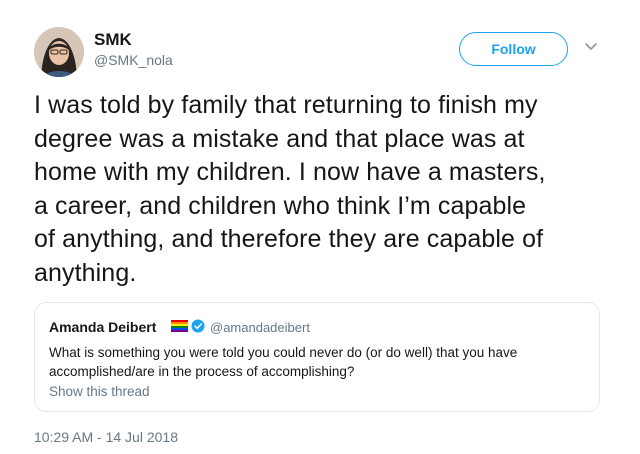  What do you see at coordinates (133, 60) in the screenshot?
I see `author-handle: @SMK_nola` at bounding box center [133, 60].